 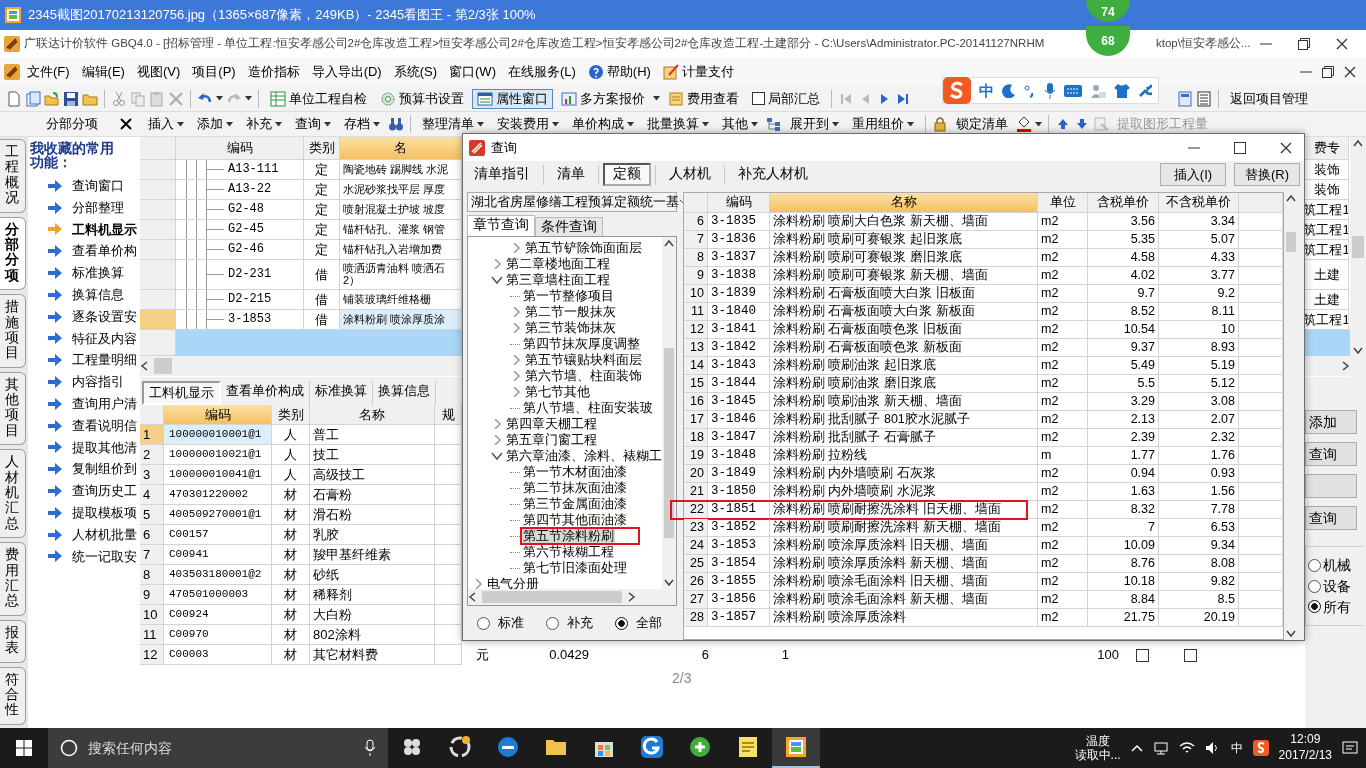 I want to click on tree-row: 第六节裱糊工程, so click(x=565, y=552).